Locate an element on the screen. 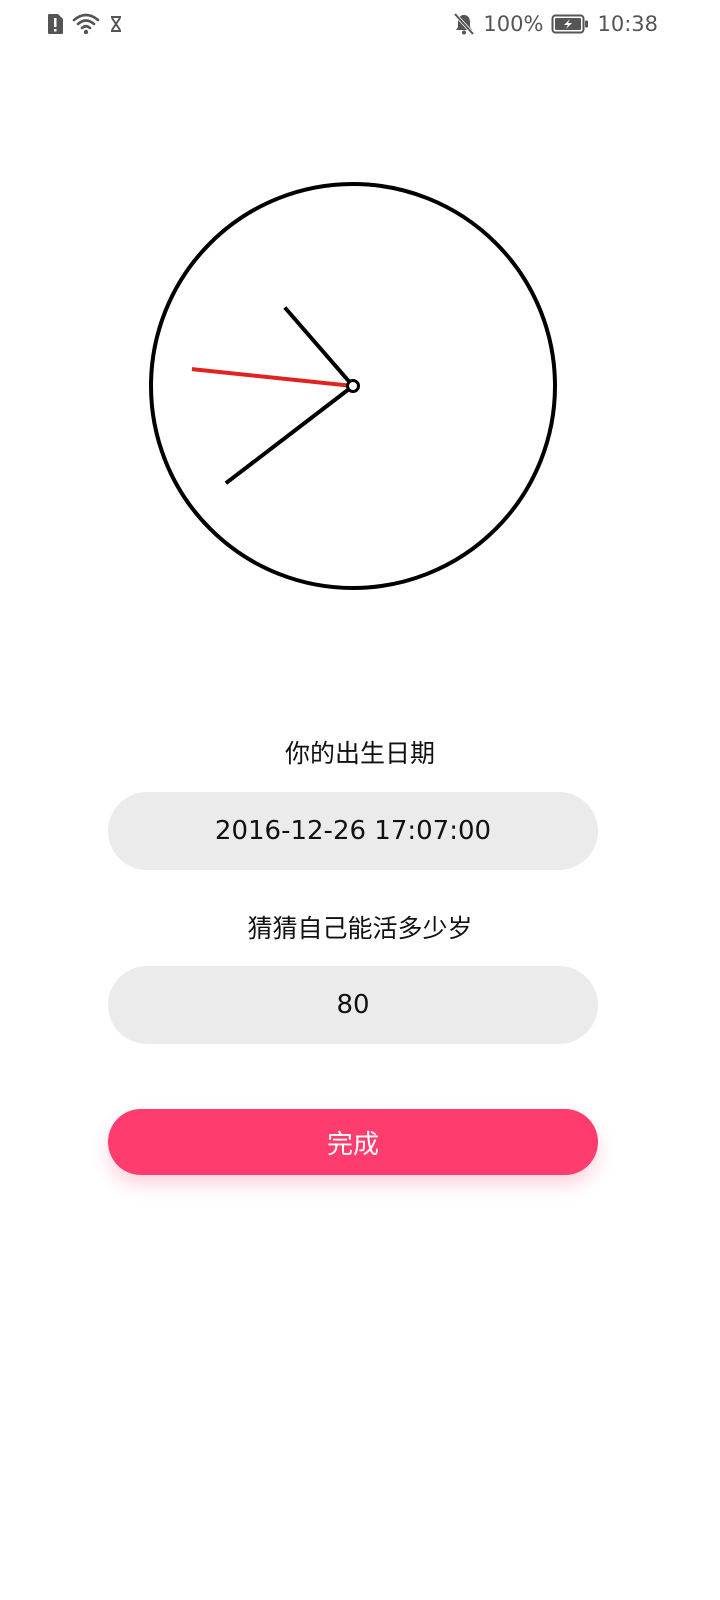 The width and height of the screenshot is (720, 1600). status-right-group: 100% 10:38 is located at coordinates (555, 24).